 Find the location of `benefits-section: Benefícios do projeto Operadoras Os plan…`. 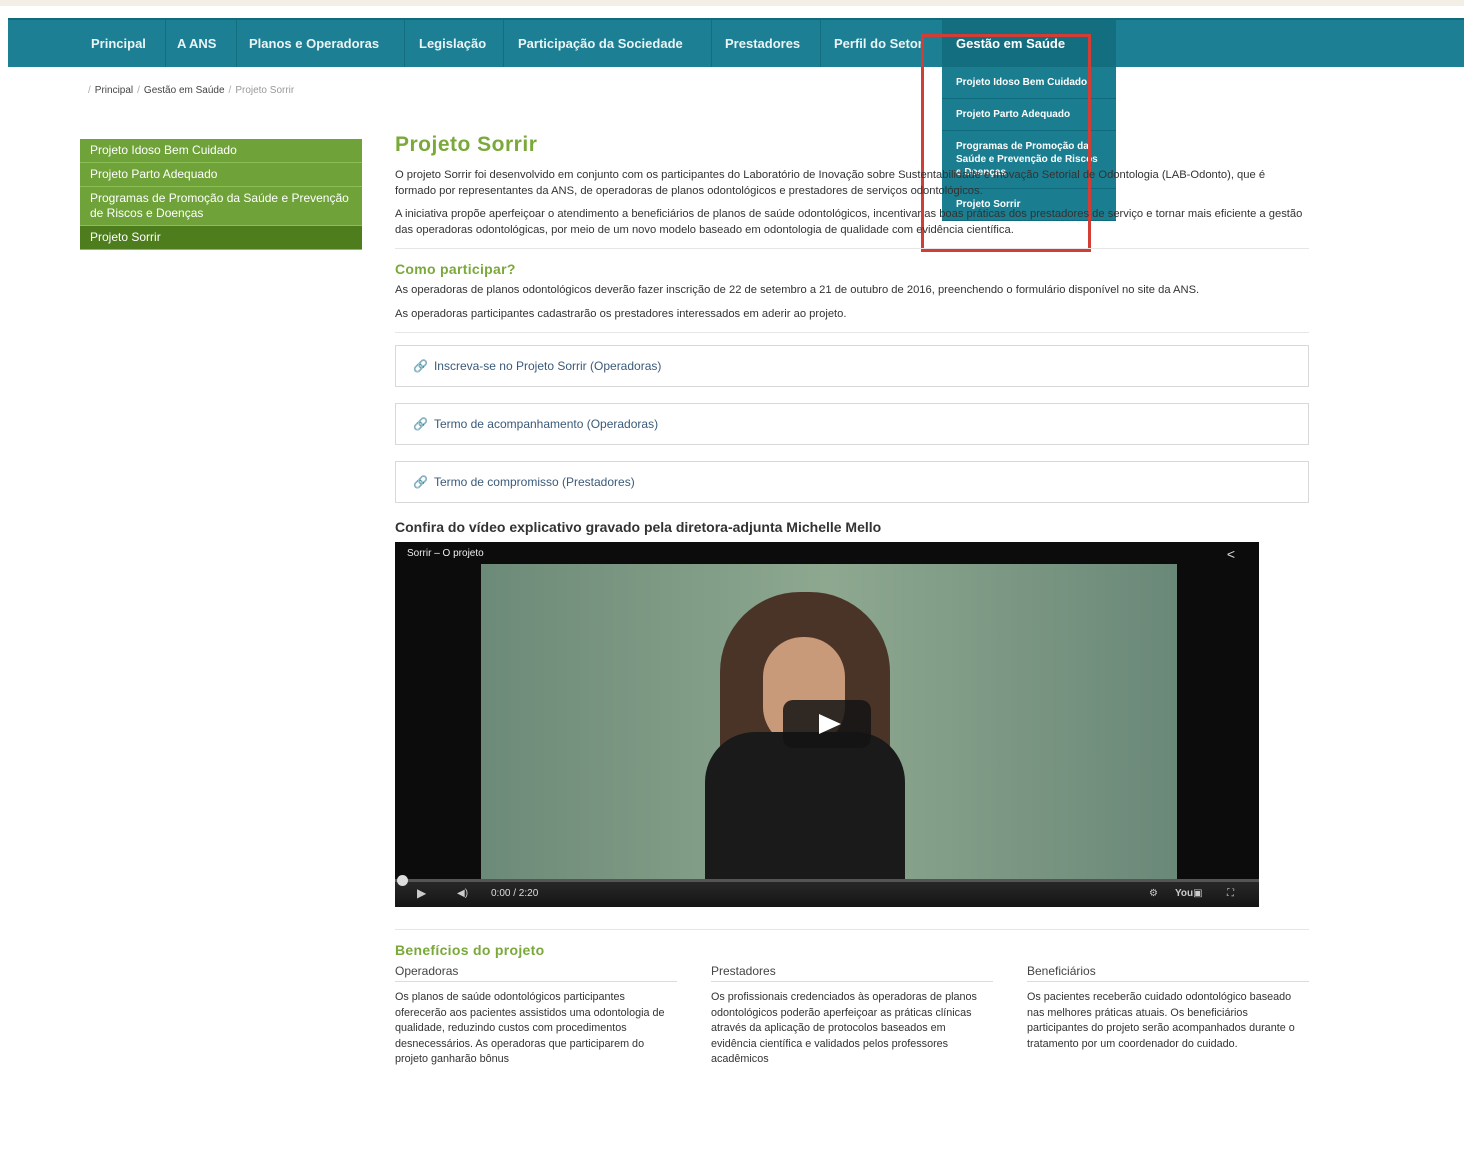

benefits-section: Benefícios do projeto Operadoras Os plan… is located at coordinates (852, 1005).